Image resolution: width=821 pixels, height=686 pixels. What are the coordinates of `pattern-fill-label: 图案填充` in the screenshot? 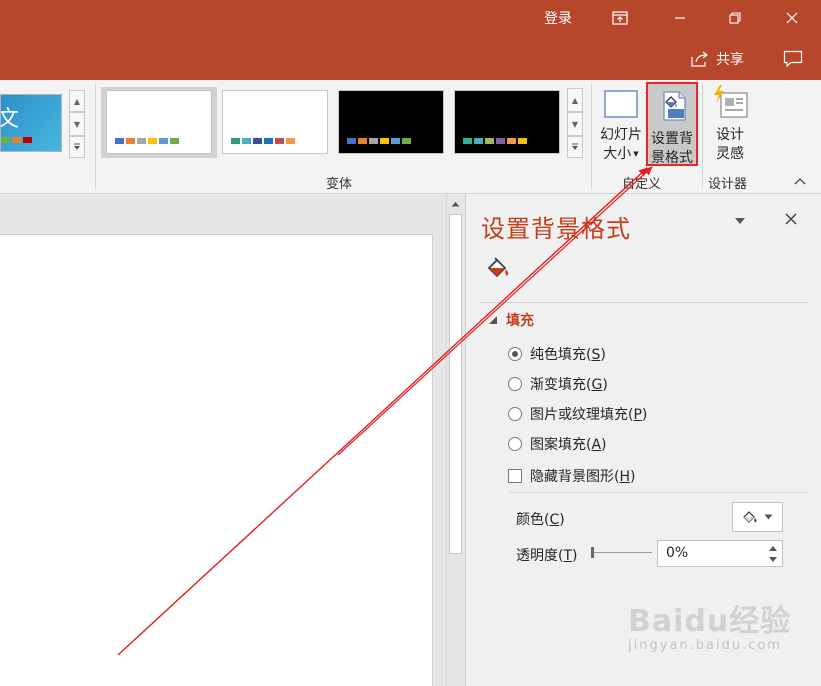 It's located at (558, 445).